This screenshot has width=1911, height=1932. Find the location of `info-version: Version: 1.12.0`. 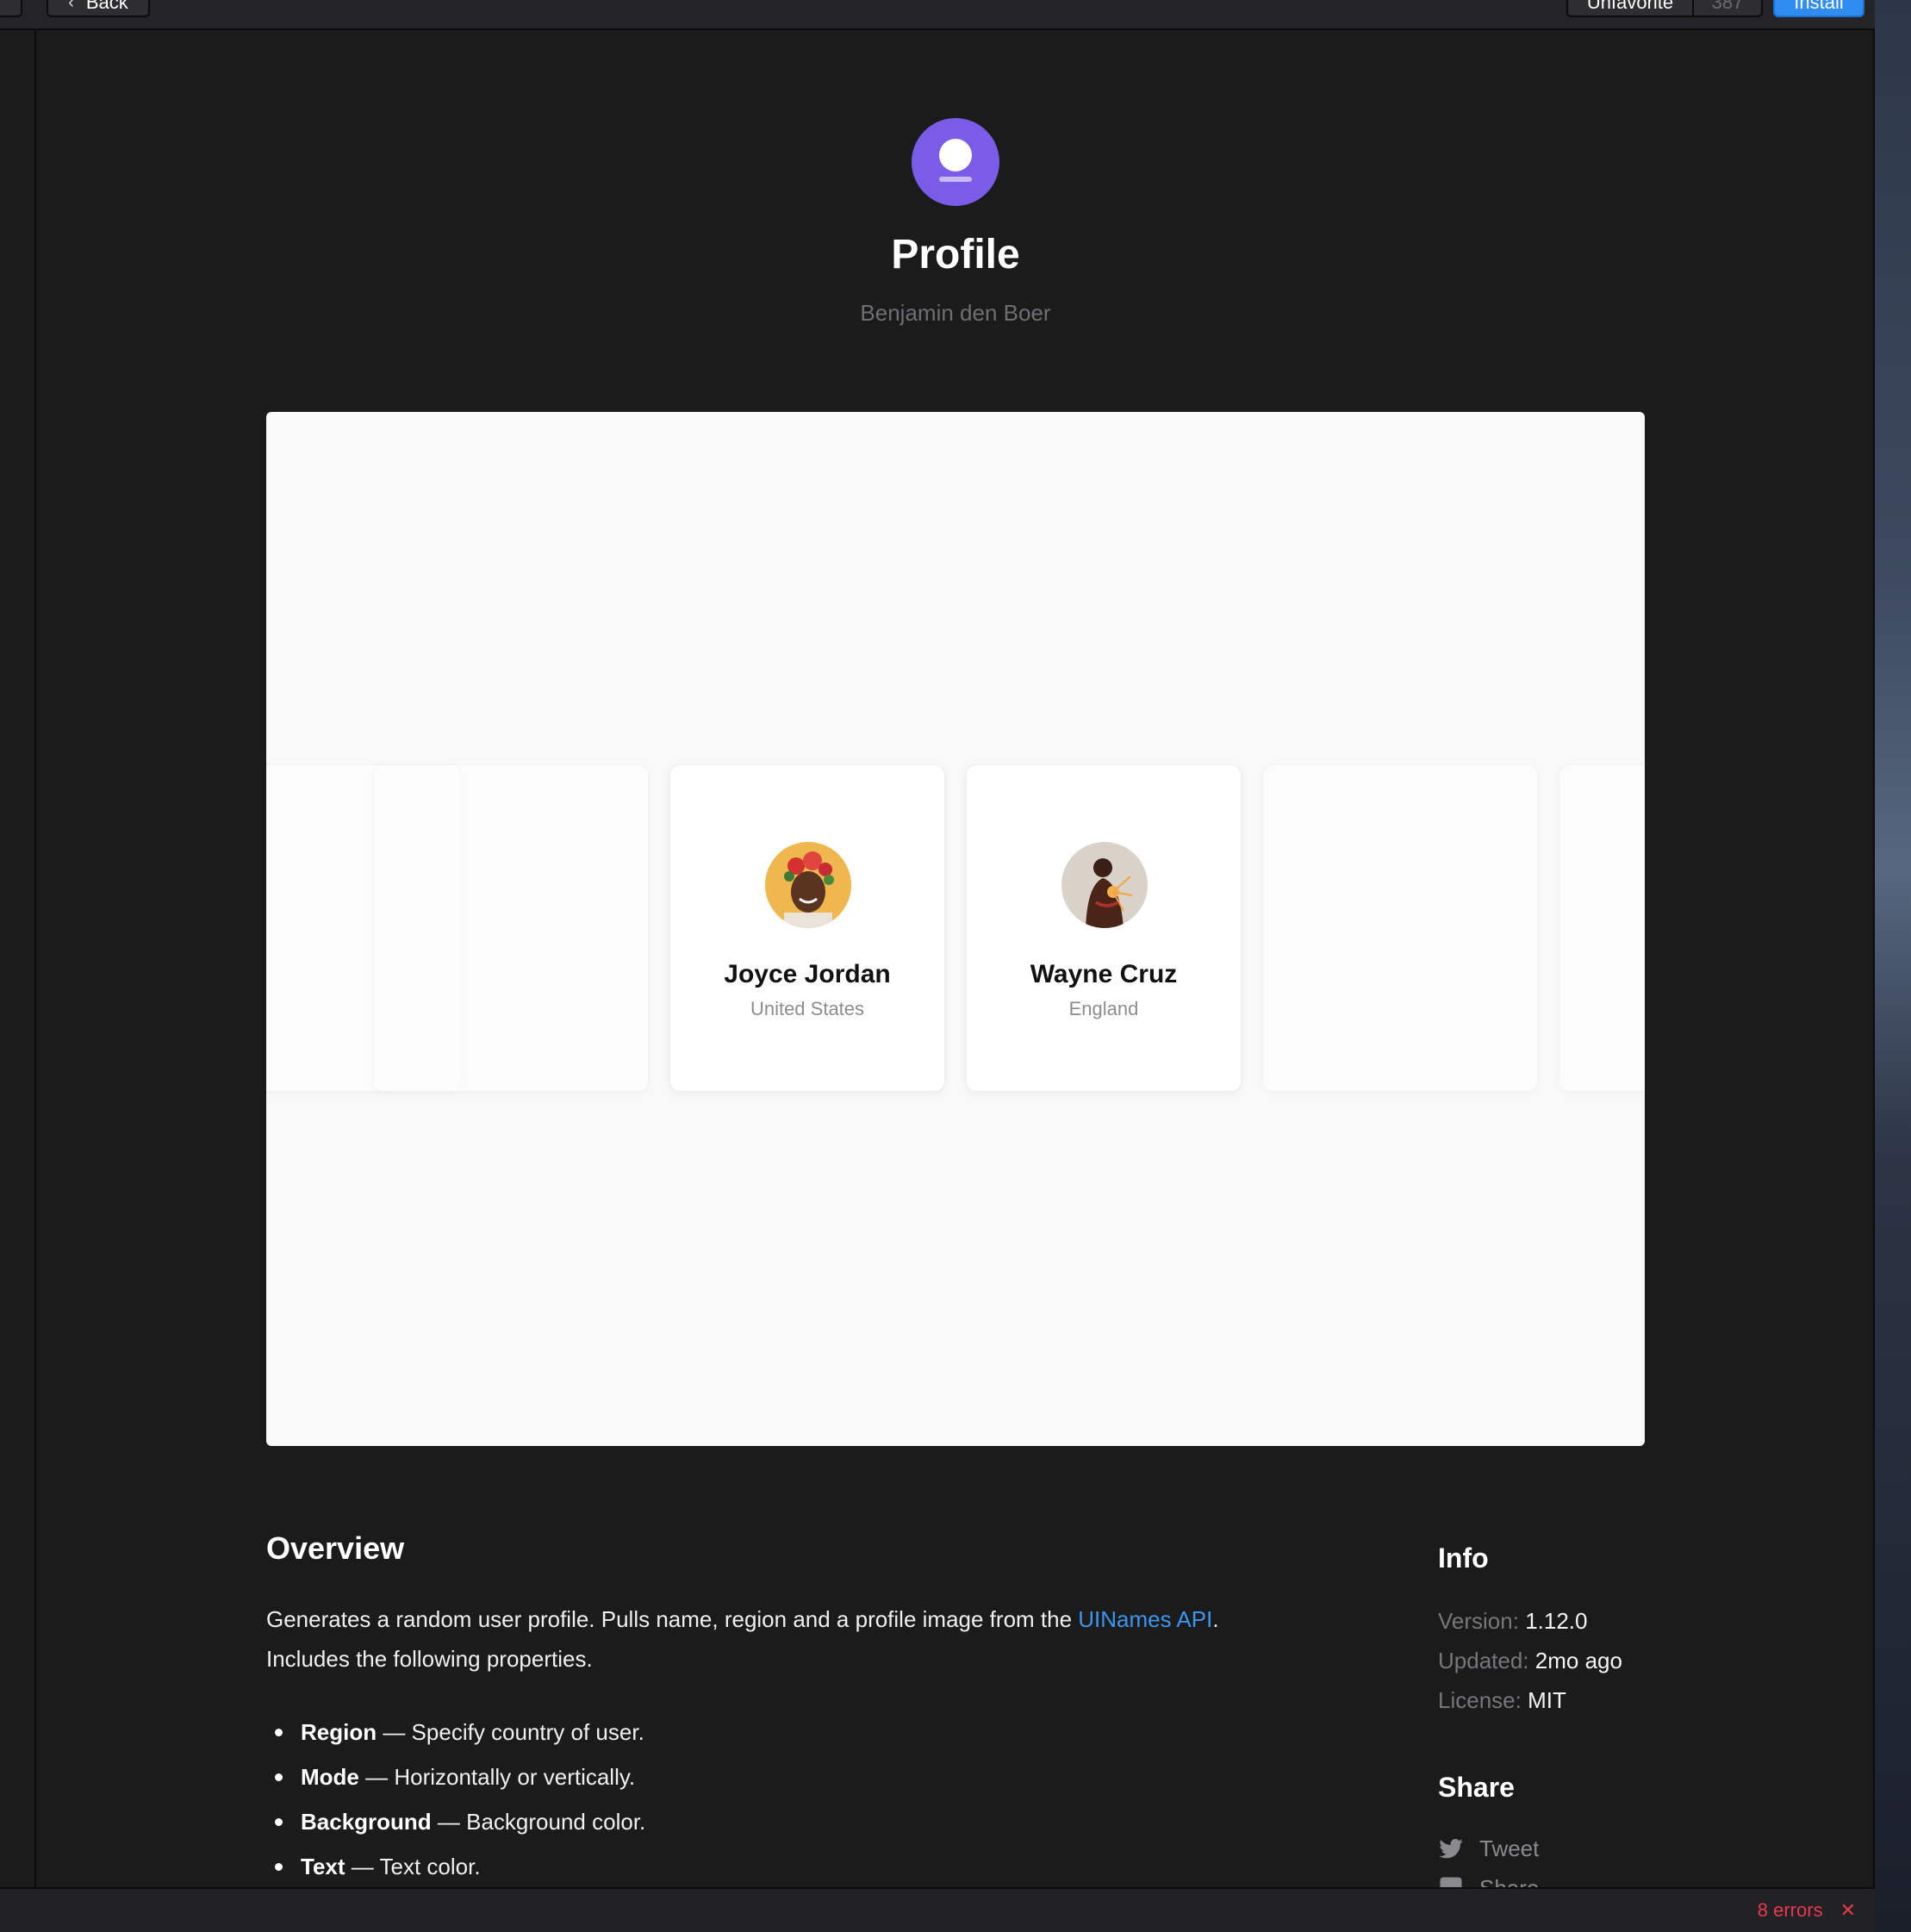

info-version: Version: 1.12.0 is located at coordinates (1512, 1621).